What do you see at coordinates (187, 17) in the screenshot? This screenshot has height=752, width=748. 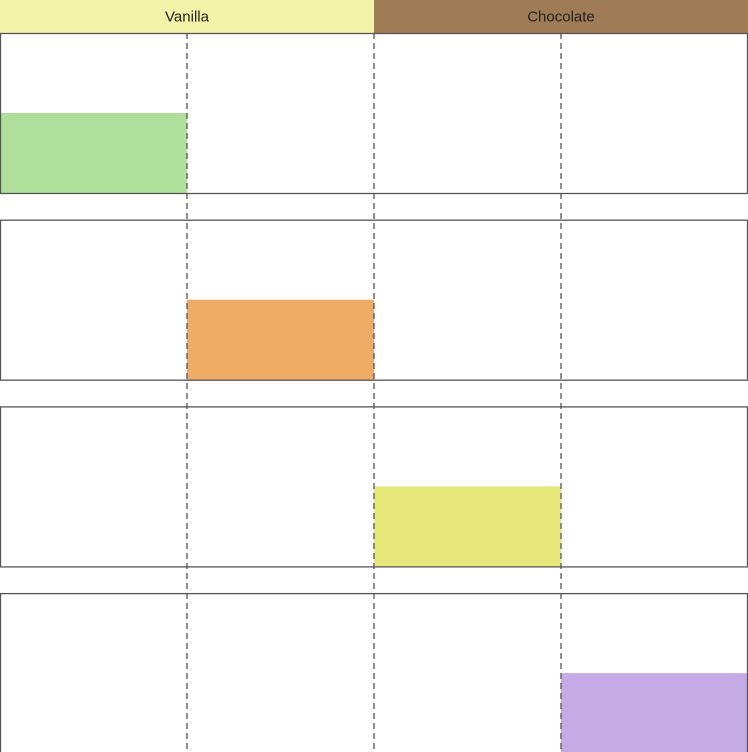 I see `header-0-label: Vanilla` at bounding box center [187, 17].